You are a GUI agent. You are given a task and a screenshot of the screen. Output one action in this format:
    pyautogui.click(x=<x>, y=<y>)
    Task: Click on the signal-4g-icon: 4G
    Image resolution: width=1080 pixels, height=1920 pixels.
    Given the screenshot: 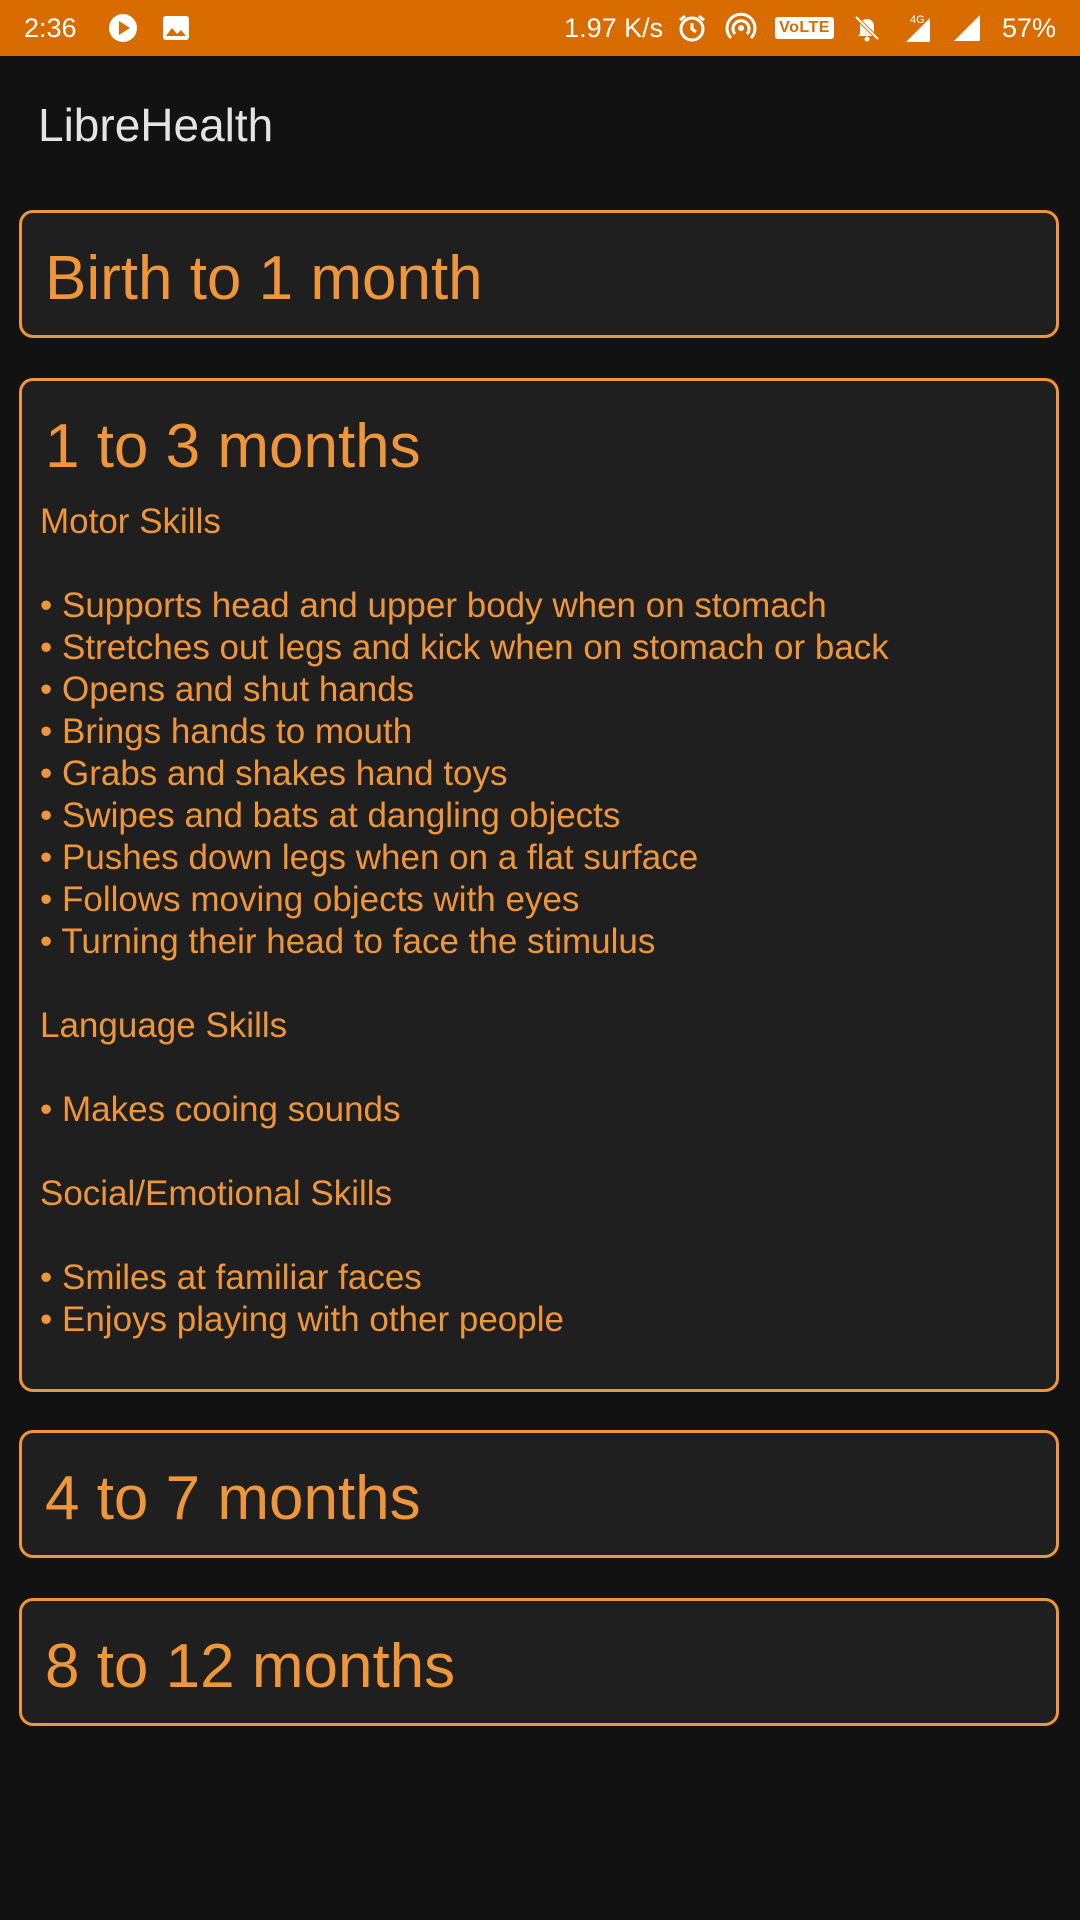 What is the action you would take?
    pyautogui.click(x=917, y=28)
    